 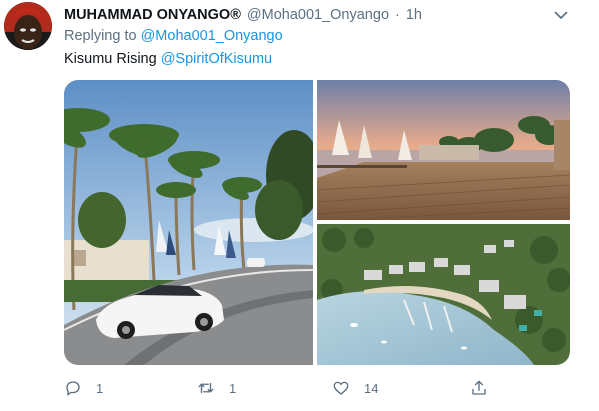 I want to click on share-icon, so click(x=479, y=387).